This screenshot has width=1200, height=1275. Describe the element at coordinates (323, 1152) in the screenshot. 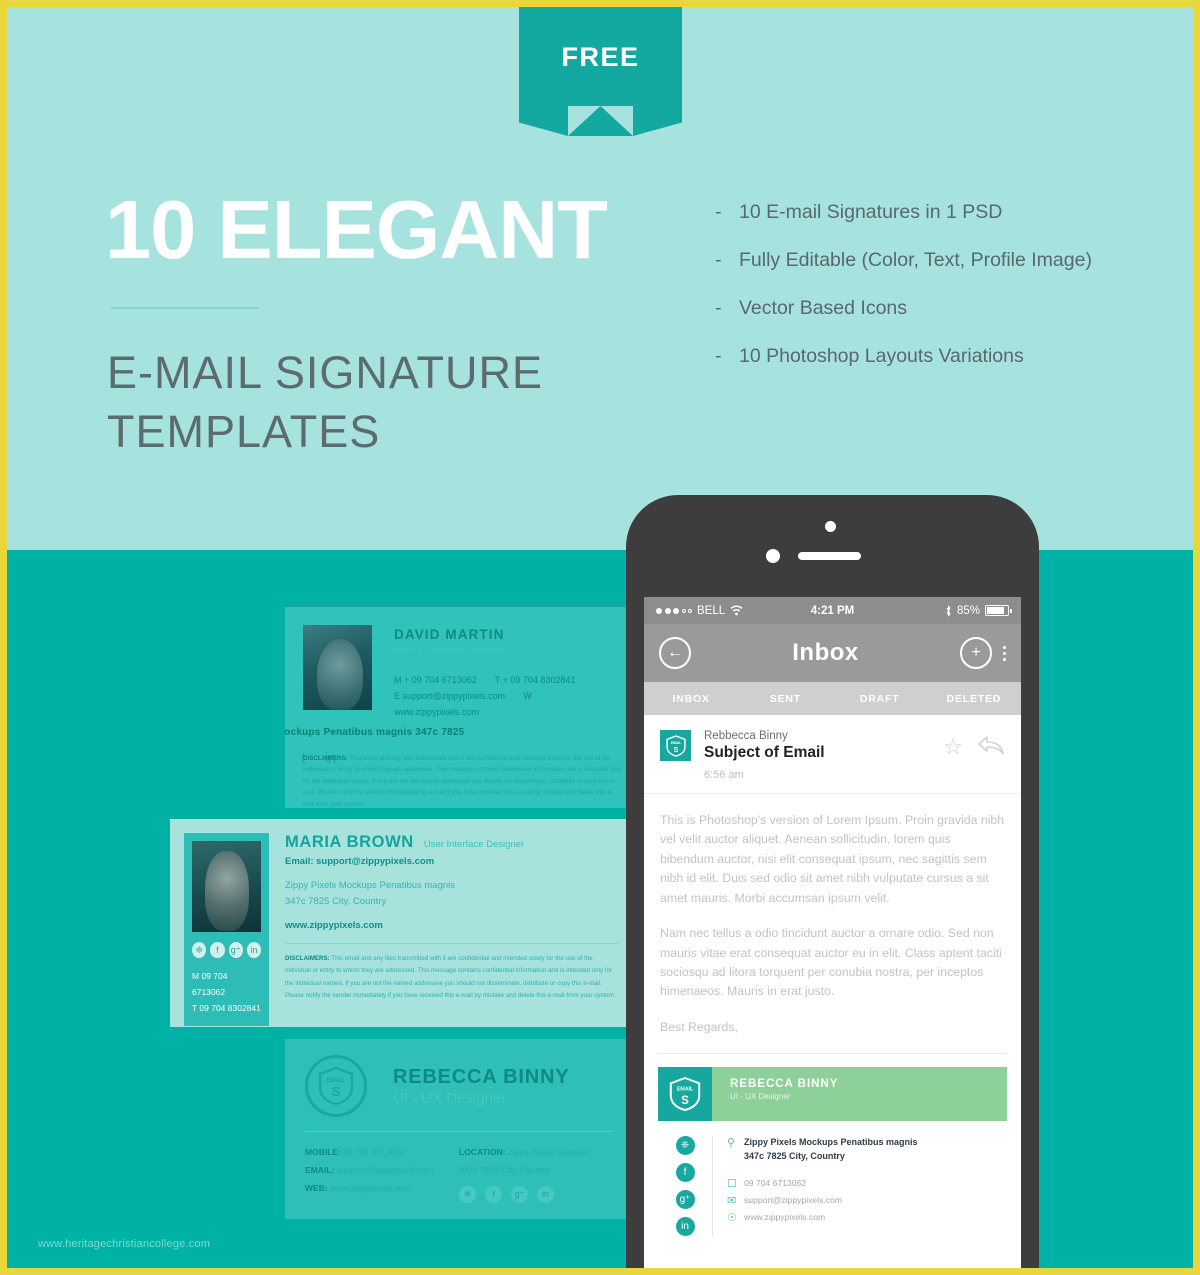

I see `mobile-label: MOBILE:` at that location.